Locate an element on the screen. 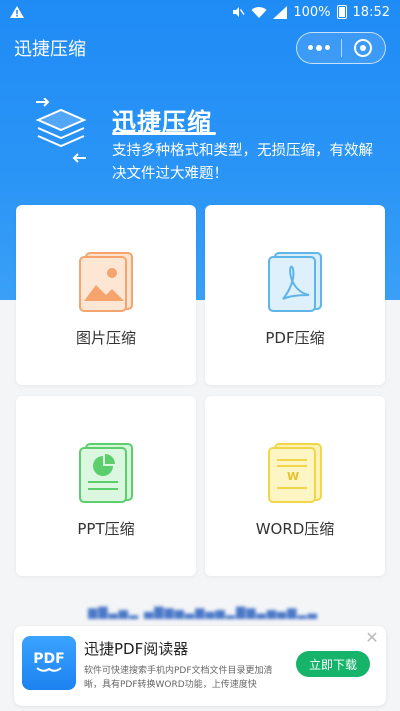 The height and width of the screenshot is (711, 400). warning-icon is located at coordinates (17, 12).